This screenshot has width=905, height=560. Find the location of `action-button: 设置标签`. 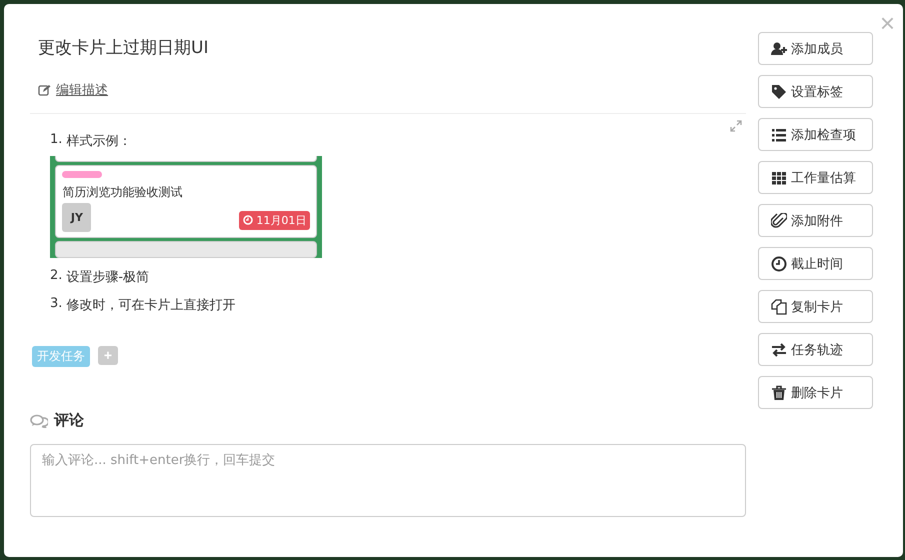

action-button: 设置标签 is located at coordinates (815, 91).